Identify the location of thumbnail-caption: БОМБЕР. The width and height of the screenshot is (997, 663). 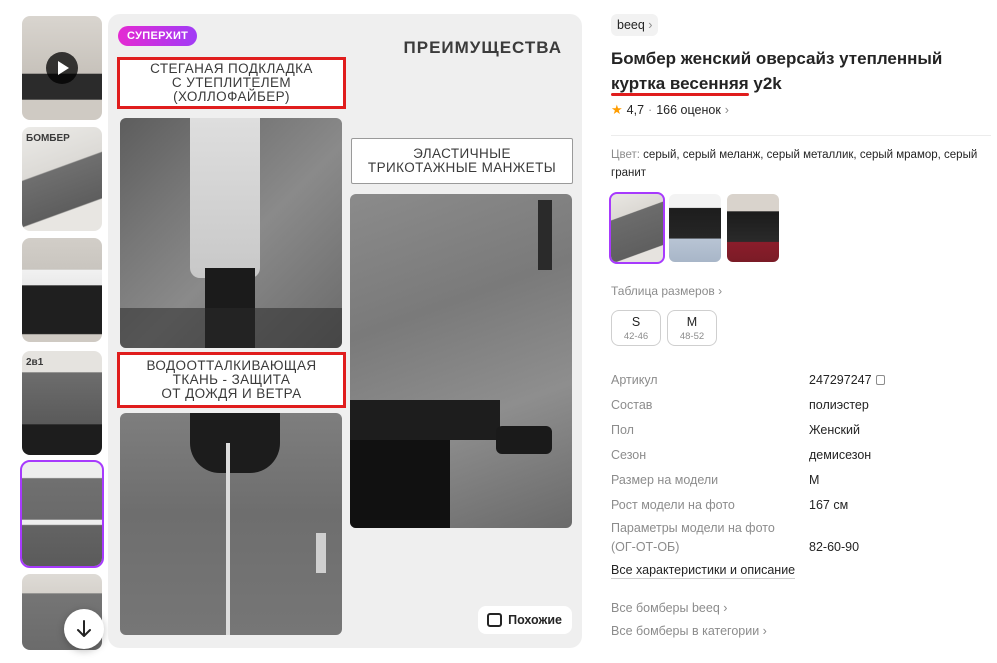
(48, 138).